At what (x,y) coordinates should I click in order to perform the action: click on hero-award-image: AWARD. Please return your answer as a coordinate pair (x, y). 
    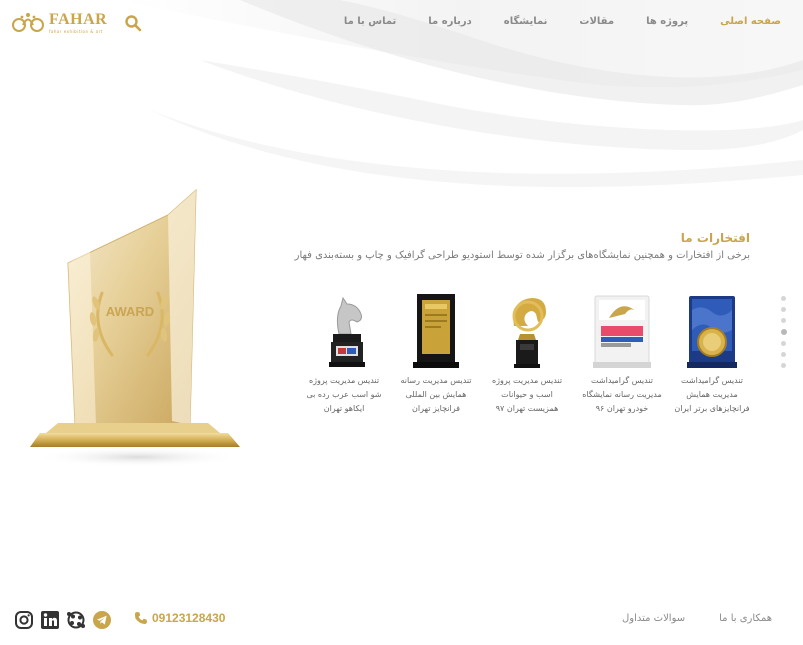
    Looking at the image, I should click on (136, 327).